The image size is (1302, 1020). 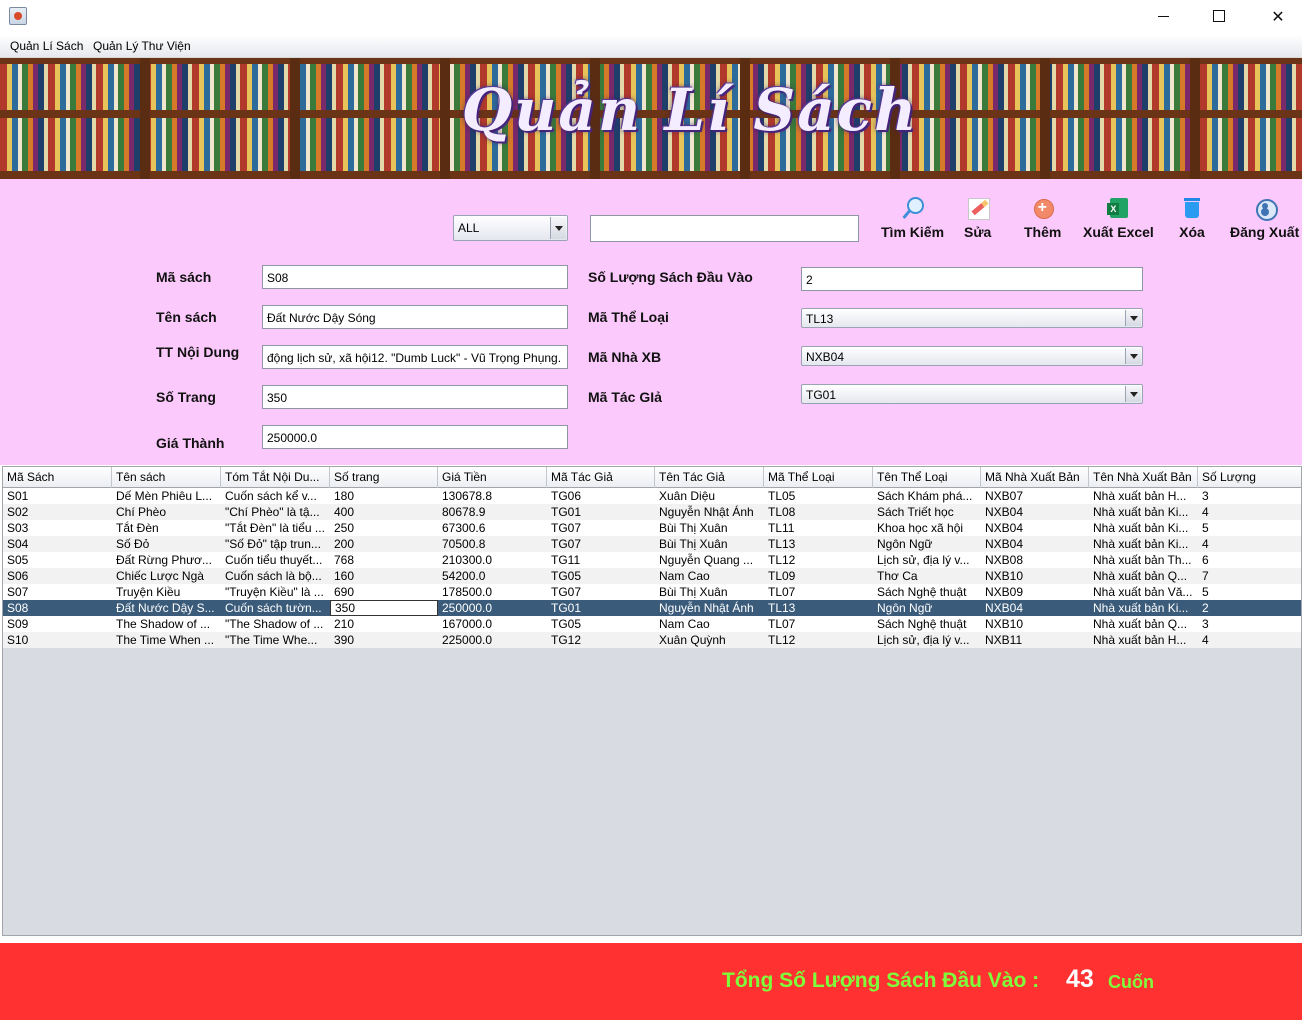 I want to click on column-header: Tên Nhà Xuất Bản, so click(x=1143, y=477).